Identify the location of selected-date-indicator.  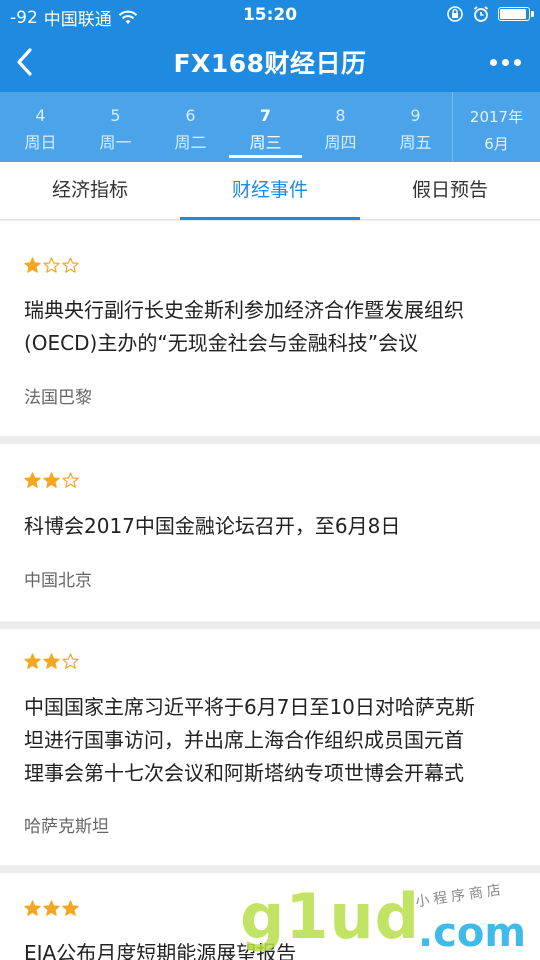
(265, 156).